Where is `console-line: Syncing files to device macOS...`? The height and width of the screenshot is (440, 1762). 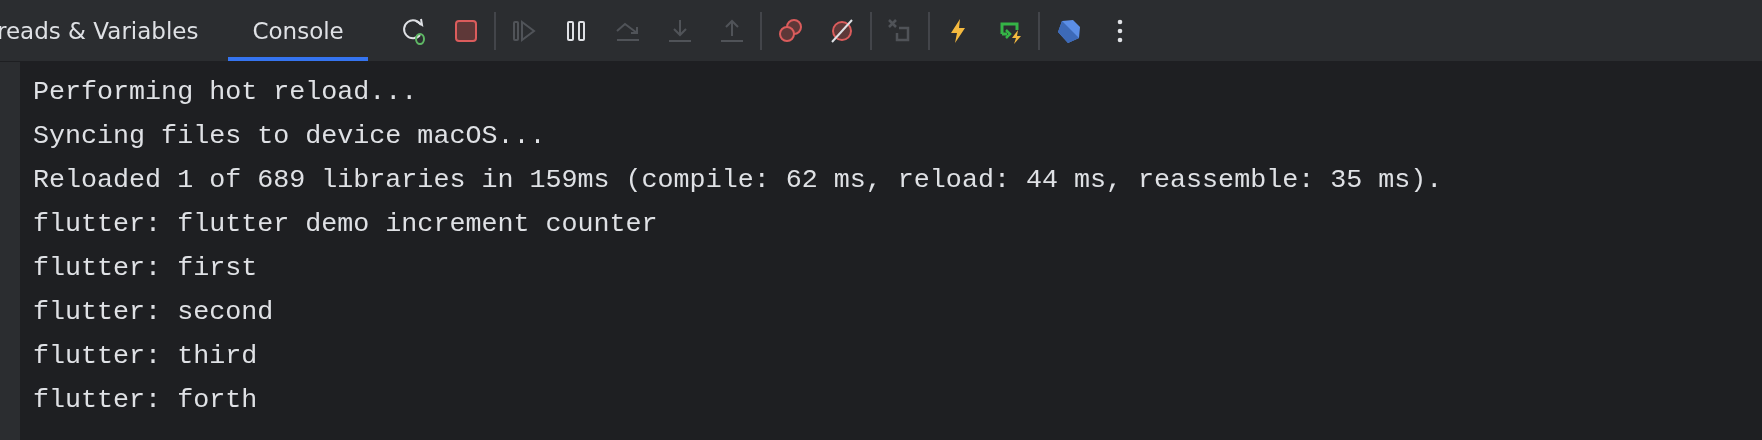
console-line: Syncing files to device macOS... is located at coordinates (290, 136).